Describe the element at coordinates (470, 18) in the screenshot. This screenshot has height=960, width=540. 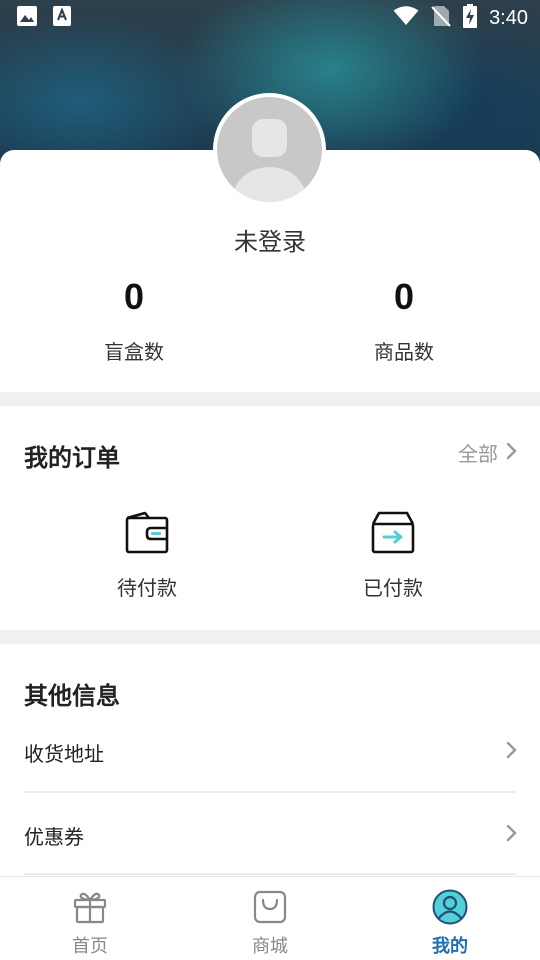
I see `battery-charging-icon` at that location.